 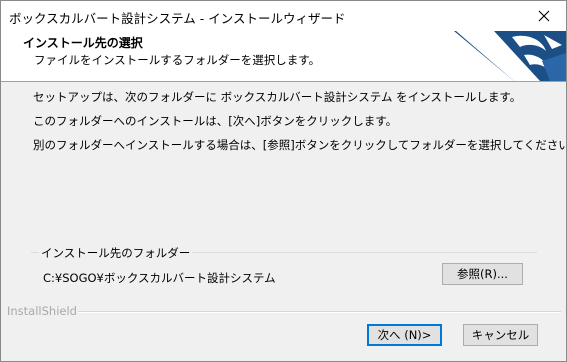 What do you see at coordinates (404, 335) in the screenshot?
I see `next-button: 次へ (N)>` at bounding box center [404, 335].